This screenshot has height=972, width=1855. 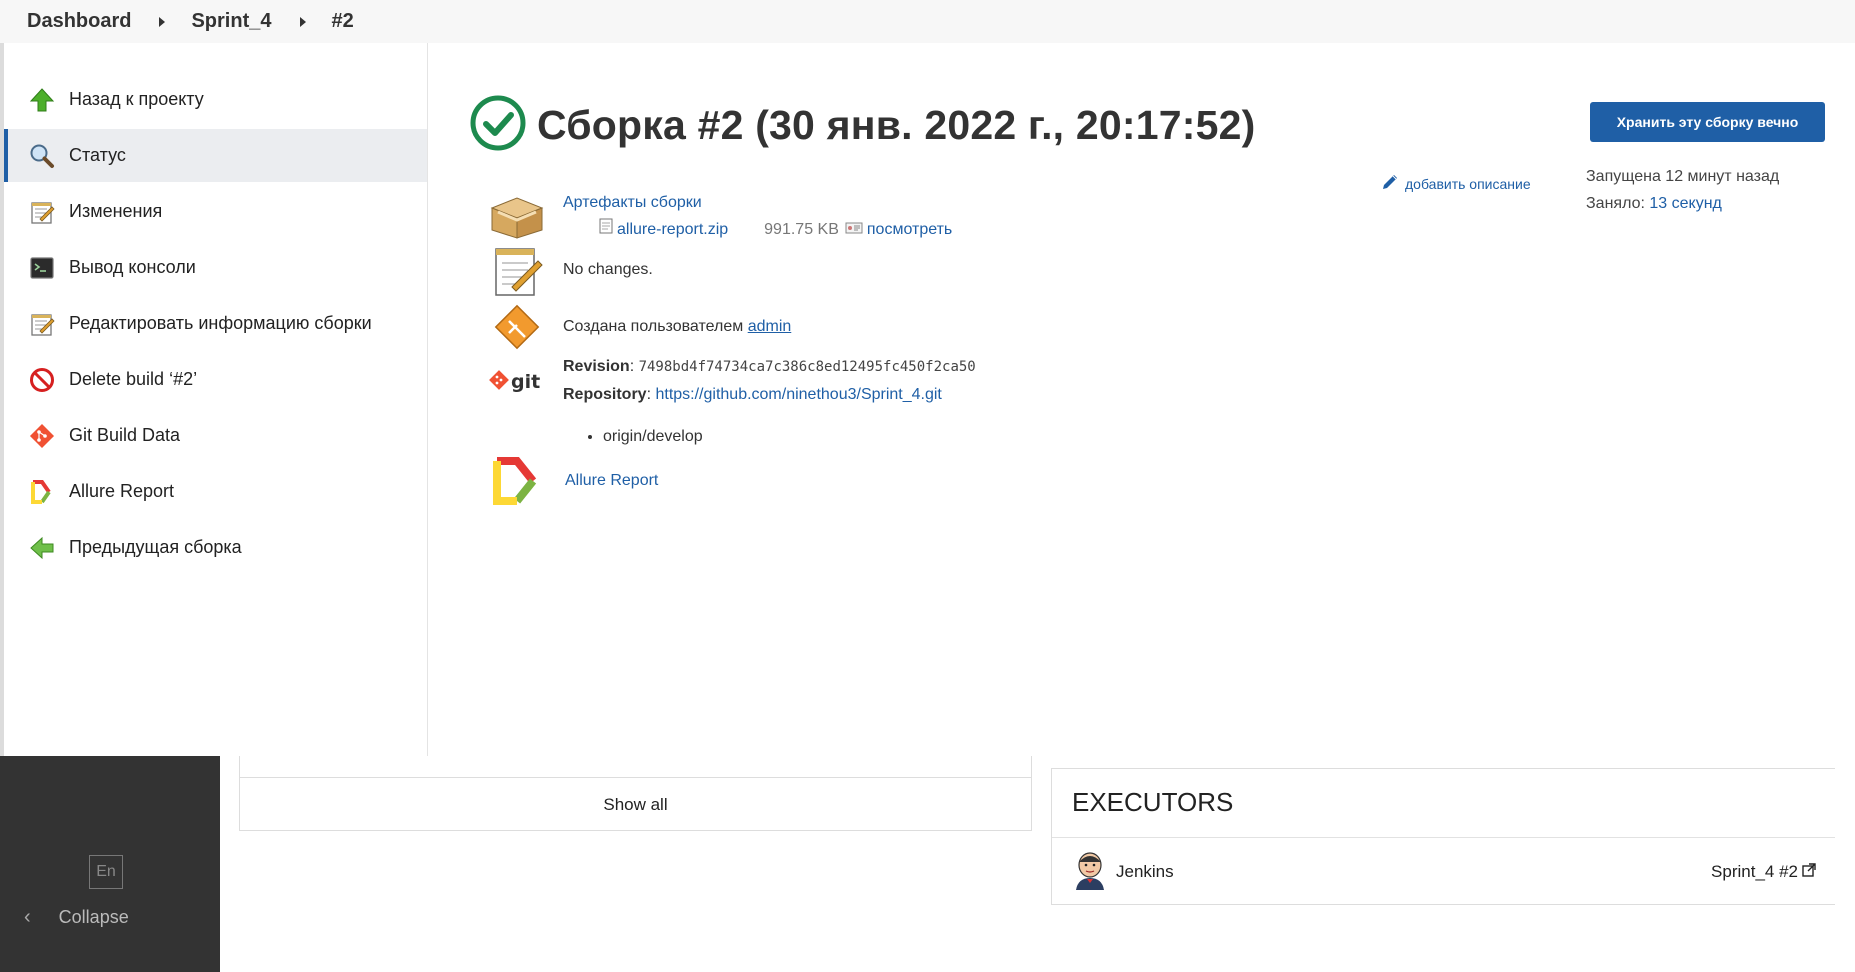 What do you see at coordinates (606, 229) in the screenshot?
I see `file-icon` at bounding box center [606, 229].